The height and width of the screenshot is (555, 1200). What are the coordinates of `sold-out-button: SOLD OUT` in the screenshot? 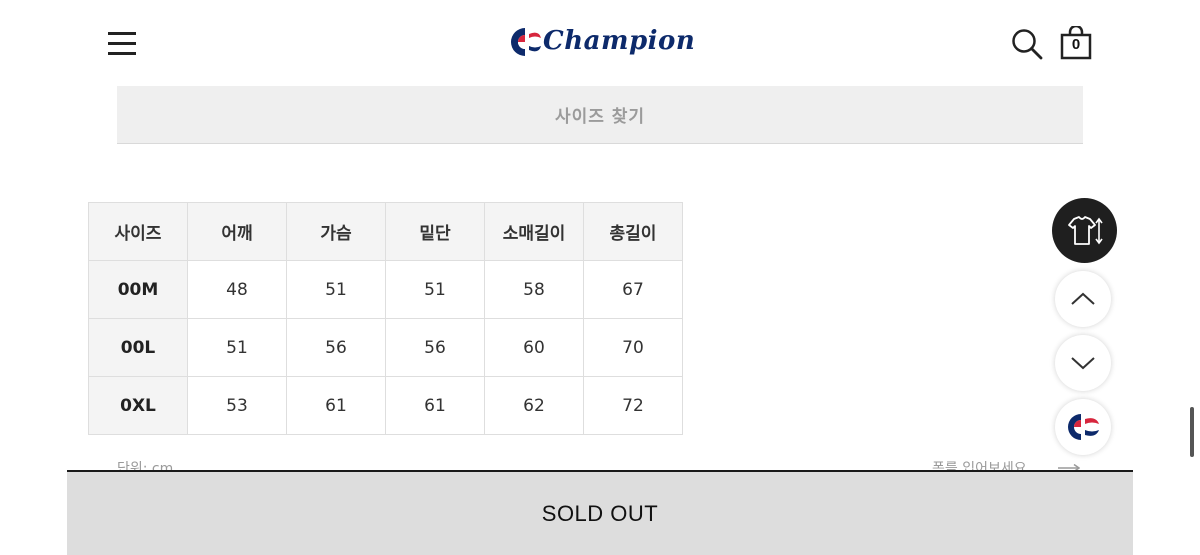 It's located at (600, 512).